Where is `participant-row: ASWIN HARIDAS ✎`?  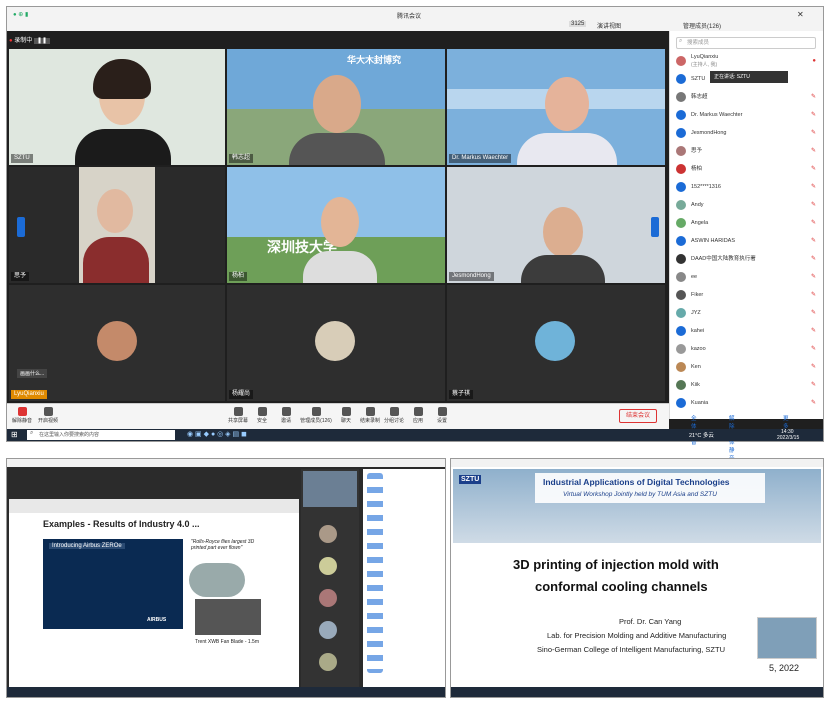
participant-row: ASWIN HARIDAS ✎ is located at coordinates (747, 241).